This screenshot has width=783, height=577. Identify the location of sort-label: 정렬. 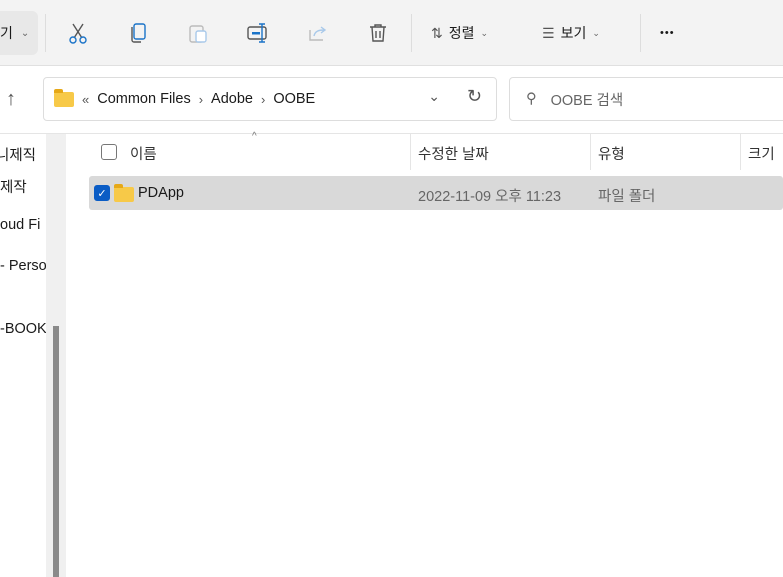
(461, 33).